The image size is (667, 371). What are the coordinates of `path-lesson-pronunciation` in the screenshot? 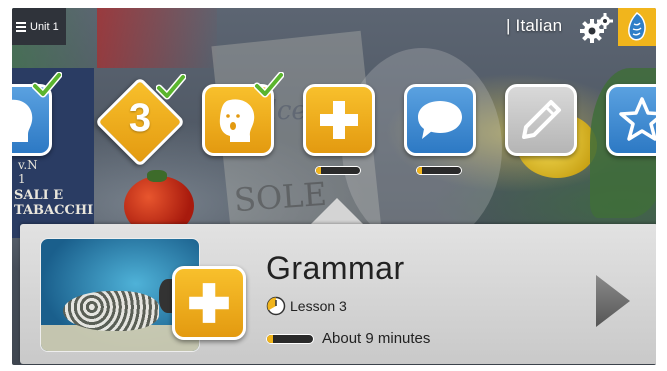 It's located at (243, 116).